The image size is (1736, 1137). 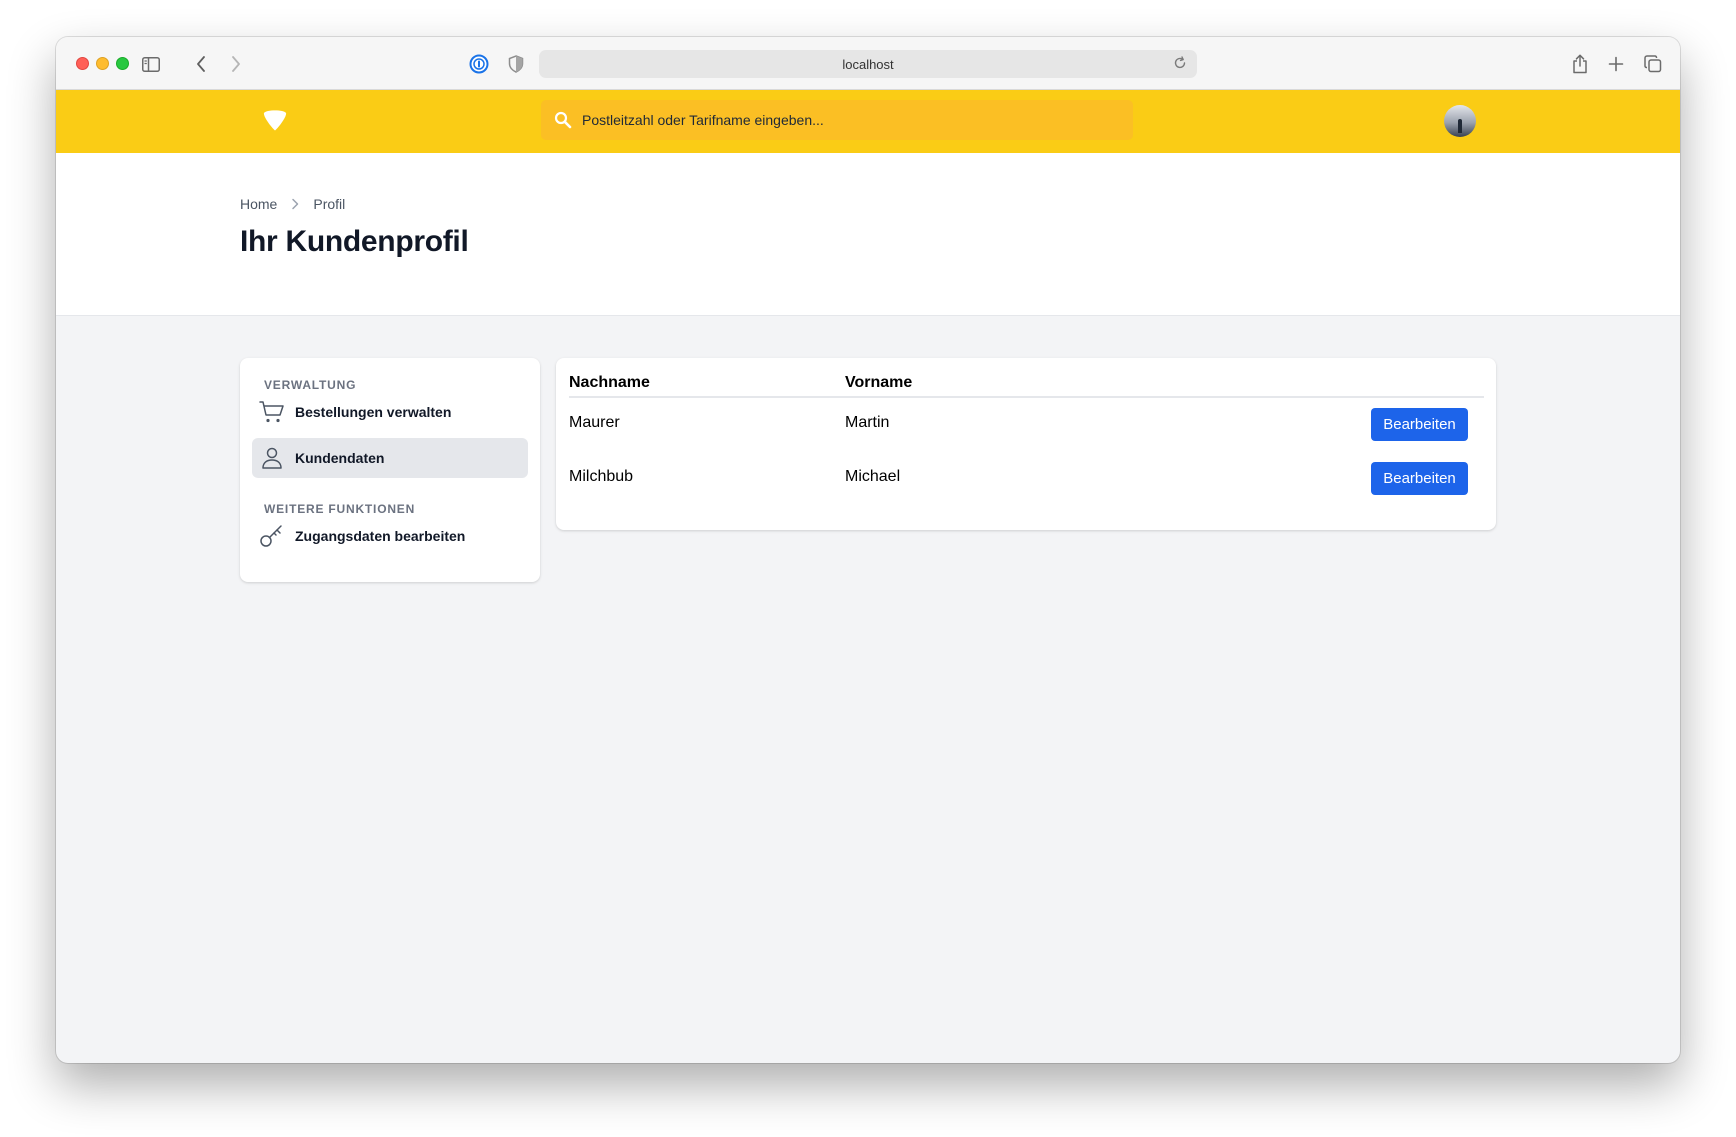 I want to click on column-header-vorname: Vorname, so click(x=878, y=383).